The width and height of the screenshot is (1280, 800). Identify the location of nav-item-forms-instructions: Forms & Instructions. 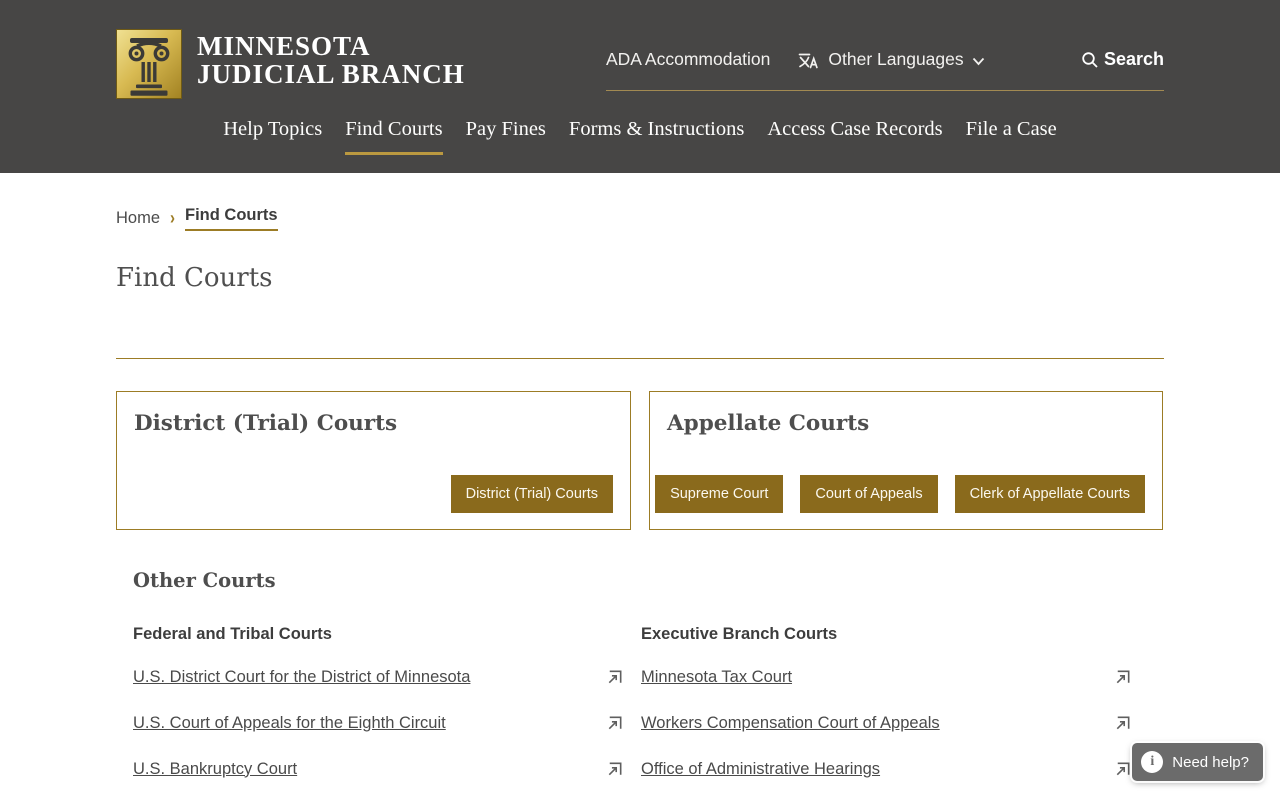
(656, 136).